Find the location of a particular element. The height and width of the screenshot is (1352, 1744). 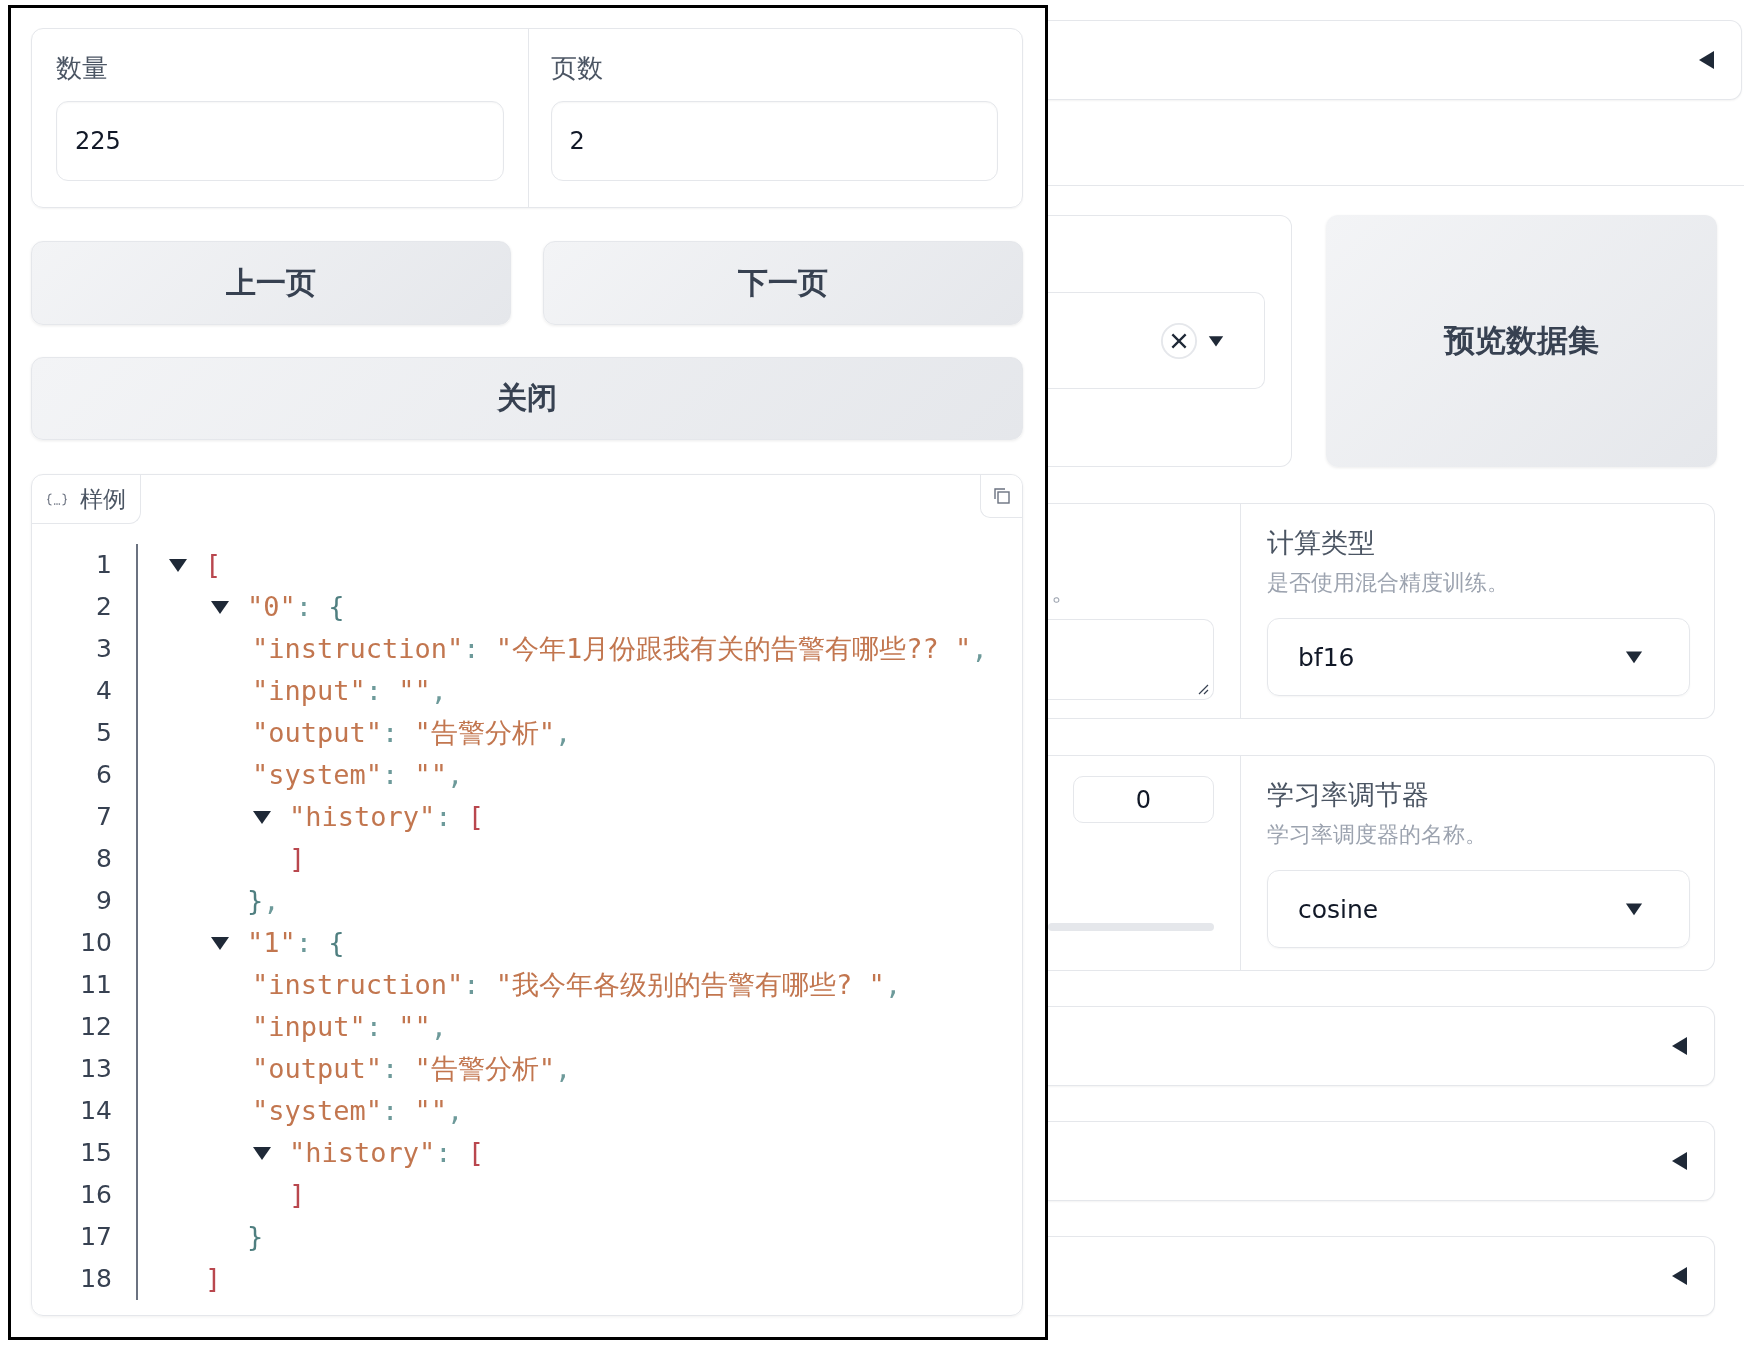

code-text: "instruction": "我今年各级别的告警有哪些? ", is located at coordinates (577, 985).